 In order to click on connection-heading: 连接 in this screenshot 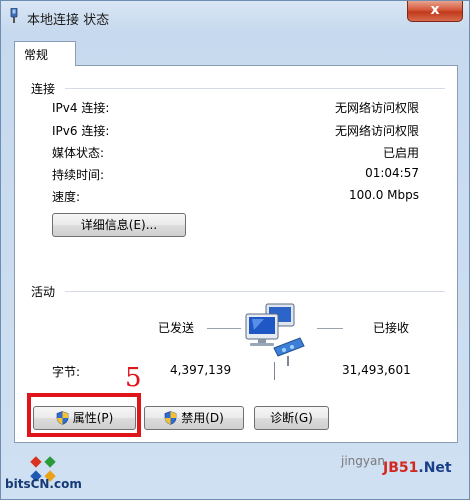, I will do `click(43, 89)`.